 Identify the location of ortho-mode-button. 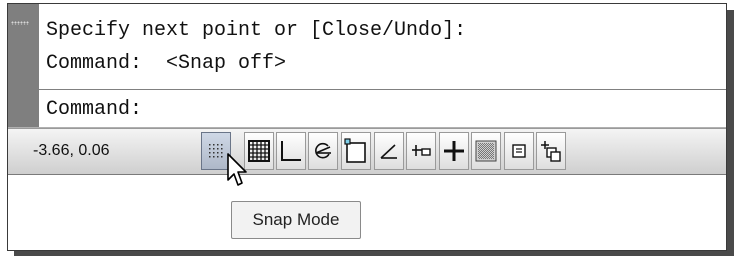
(291, 151).